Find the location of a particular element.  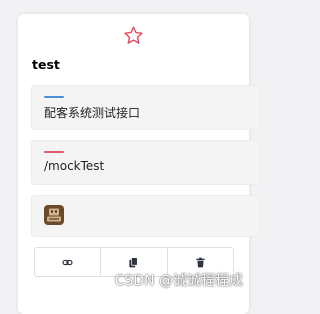

watermark: CSDN @诚诚程程成 is located at coordinates (178, 281).